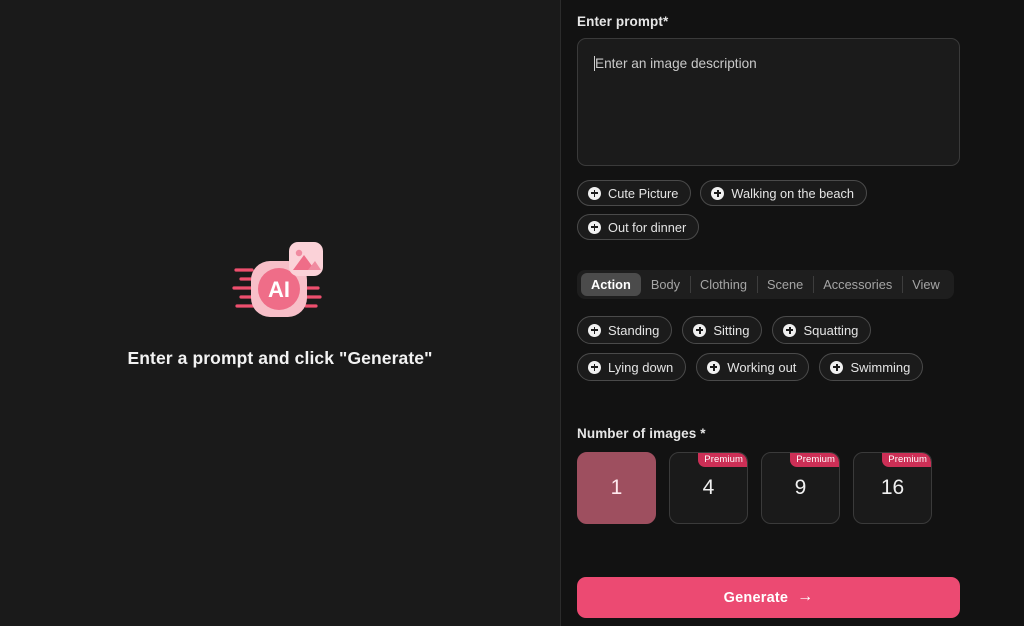  What do you see at coordinates (647, 227) in the screenshot?
I see `suggestion-chip-label: Out for dinner` at bounding box center [647, 227].